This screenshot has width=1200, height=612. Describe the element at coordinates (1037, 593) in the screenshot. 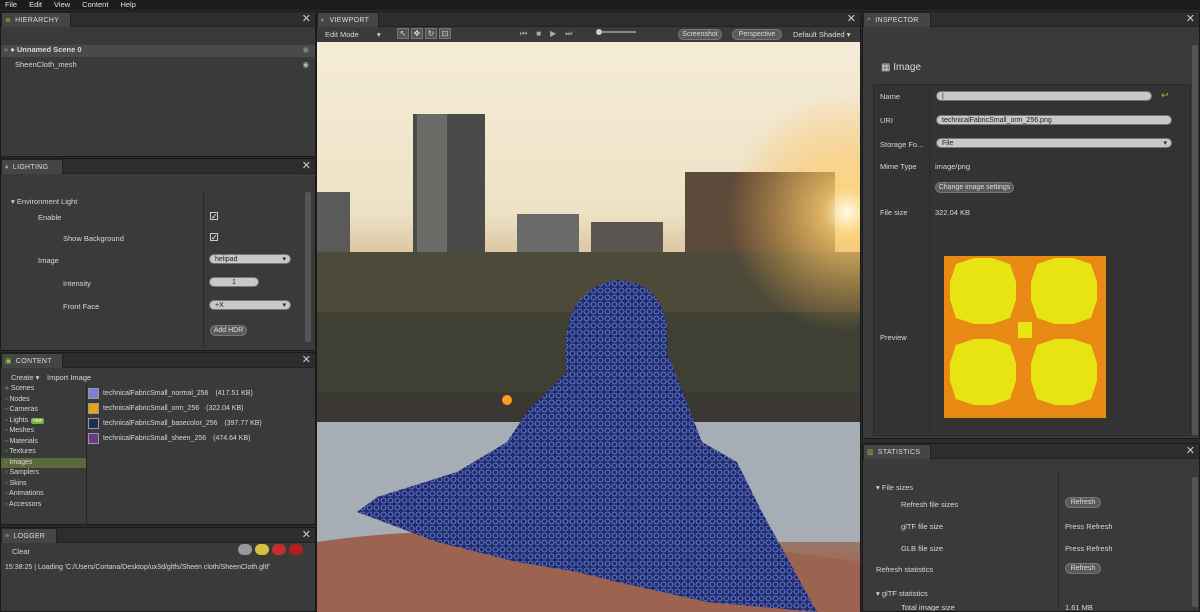

I see `gltf-stats-section: ▾ glTF statistics` at that location.